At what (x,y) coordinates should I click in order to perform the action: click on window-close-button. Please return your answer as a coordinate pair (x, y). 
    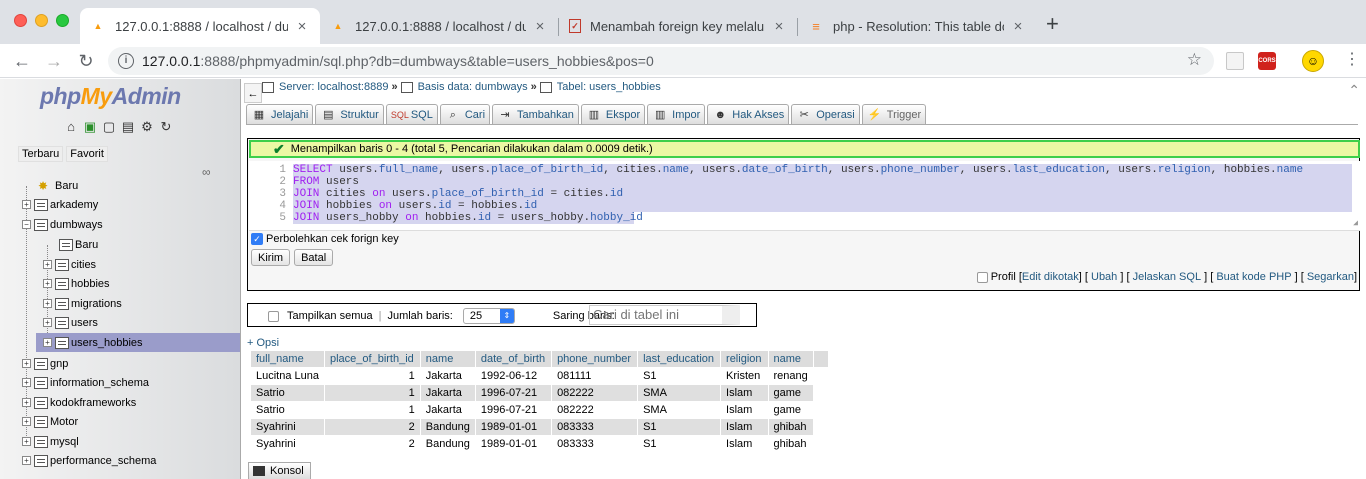
    Looking at the image, I should click on (20, 20).